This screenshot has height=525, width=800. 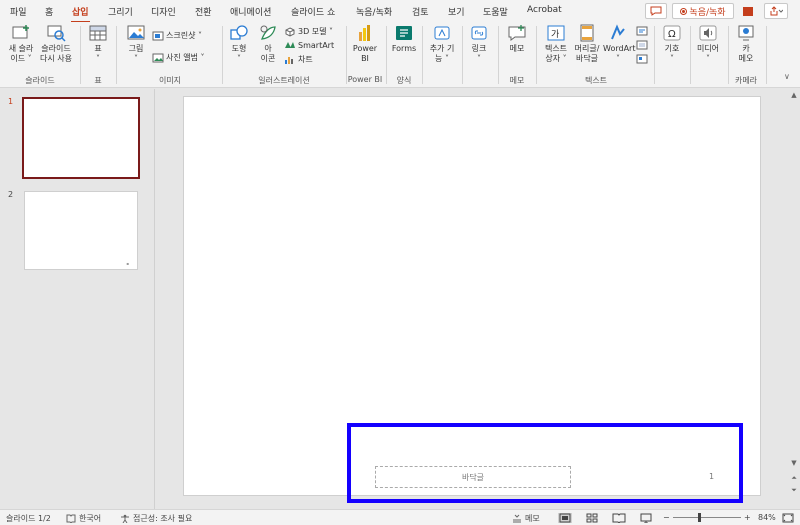 What do you see at coordinates (642, 59) in the screenshot?
I see `object-button` at bounding box center [642, 59].